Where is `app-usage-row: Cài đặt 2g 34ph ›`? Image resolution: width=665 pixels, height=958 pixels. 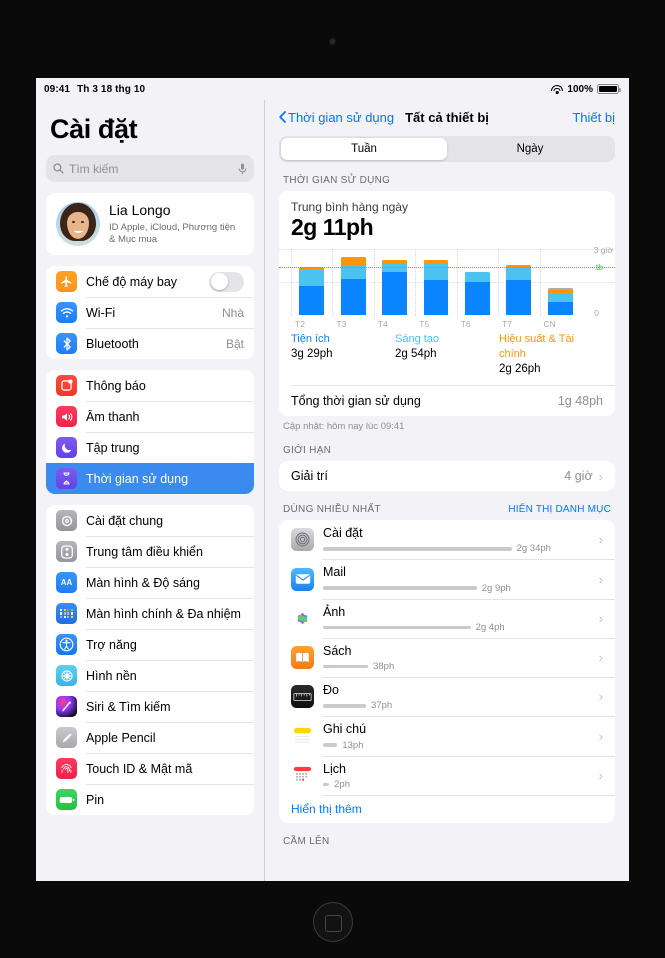
app-usage-row: Cài đặt 2g 34ph › is located at coordinates (447, 539).